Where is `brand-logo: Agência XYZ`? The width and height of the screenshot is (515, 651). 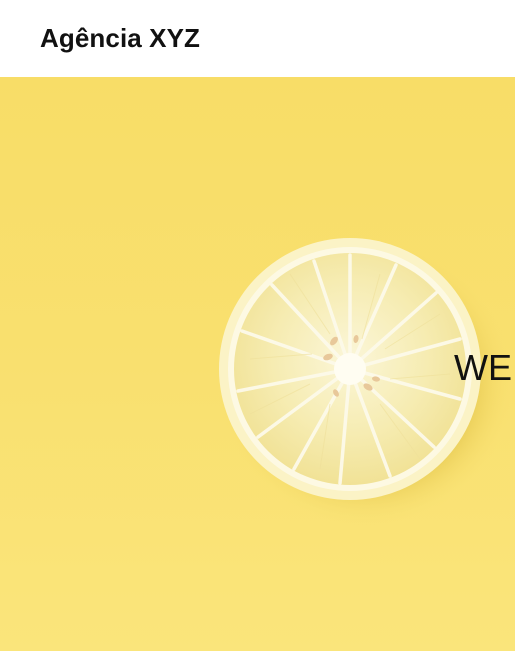 brand-logo: Agência XYZ is located at coordinates (120, 38).